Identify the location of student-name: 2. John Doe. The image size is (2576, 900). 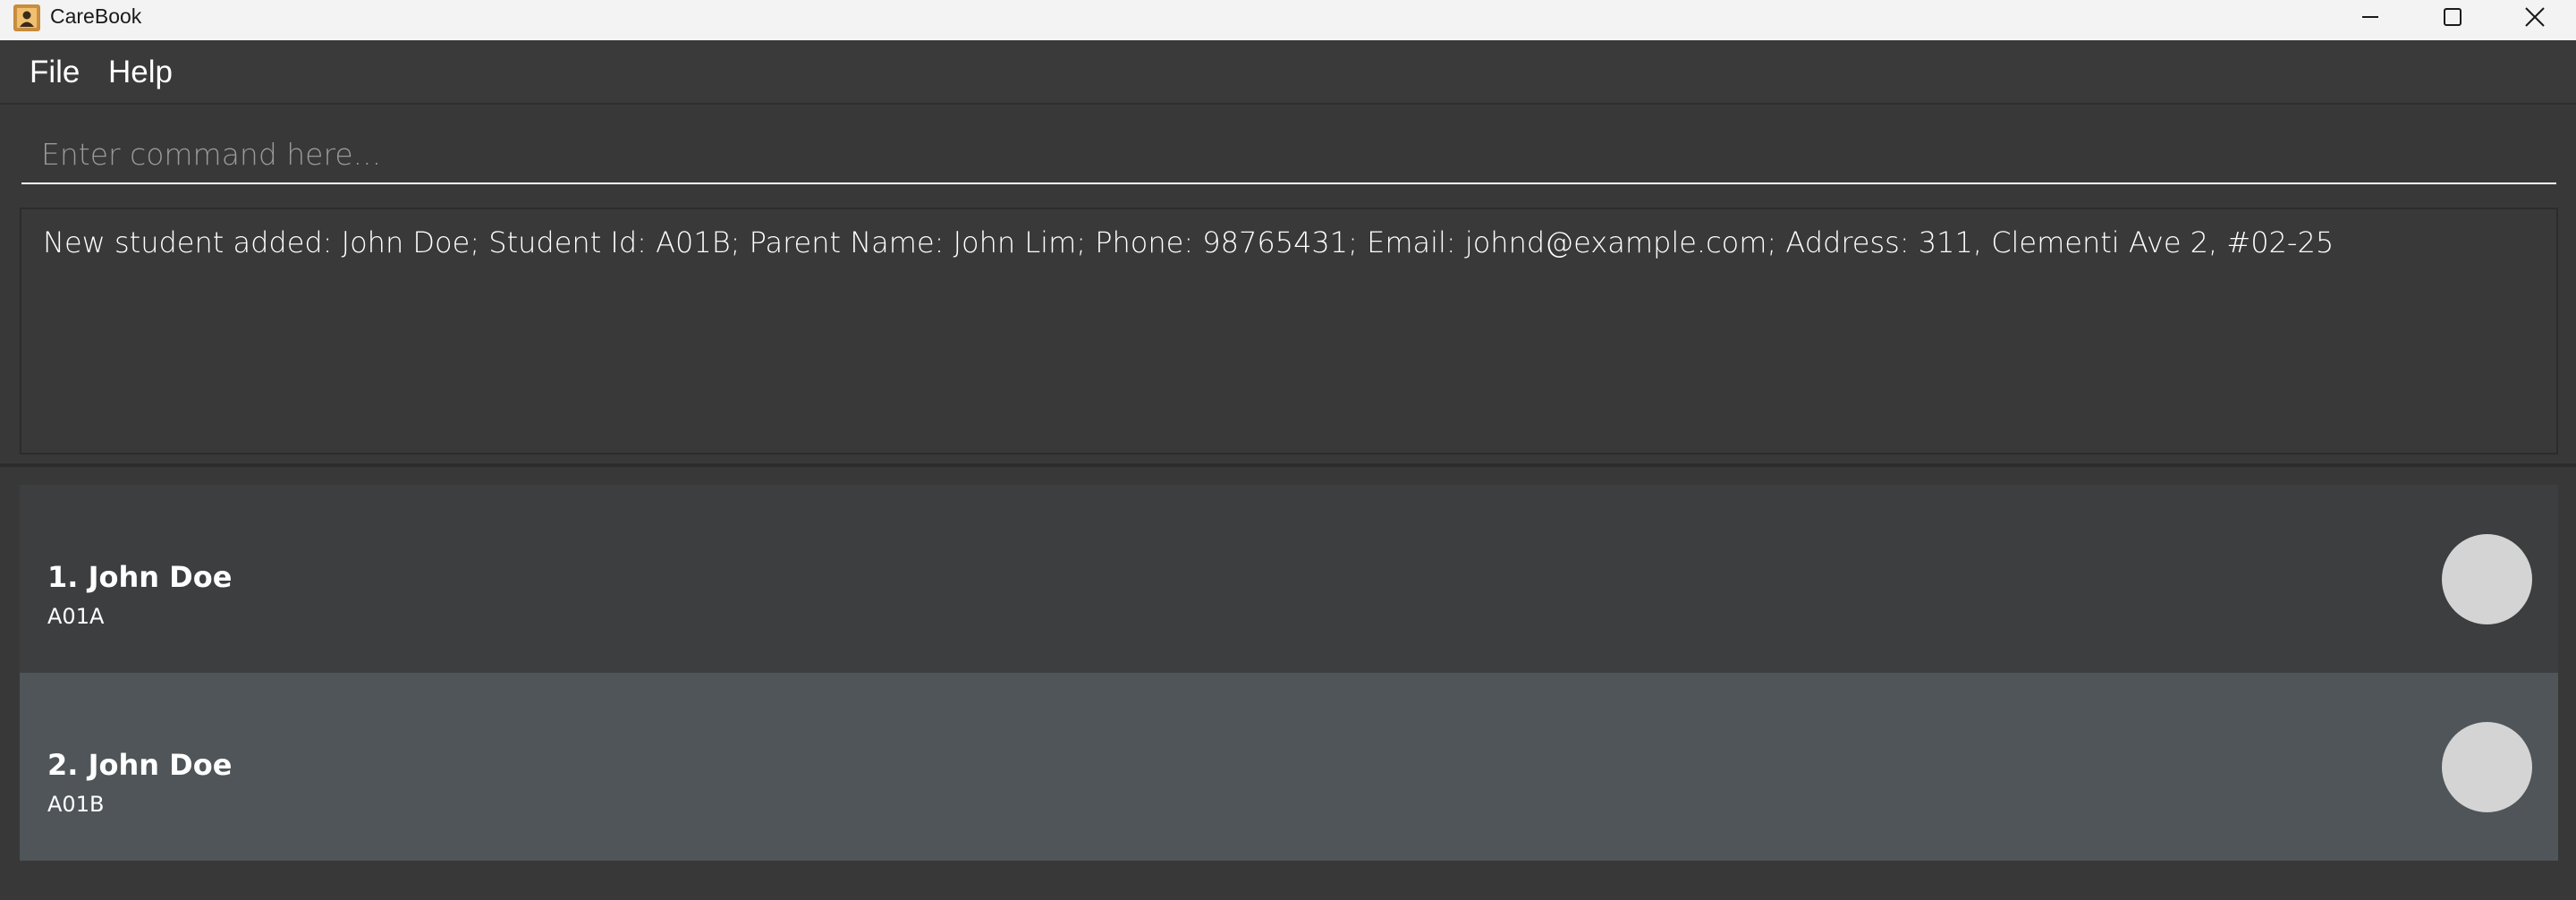
(140, 765).